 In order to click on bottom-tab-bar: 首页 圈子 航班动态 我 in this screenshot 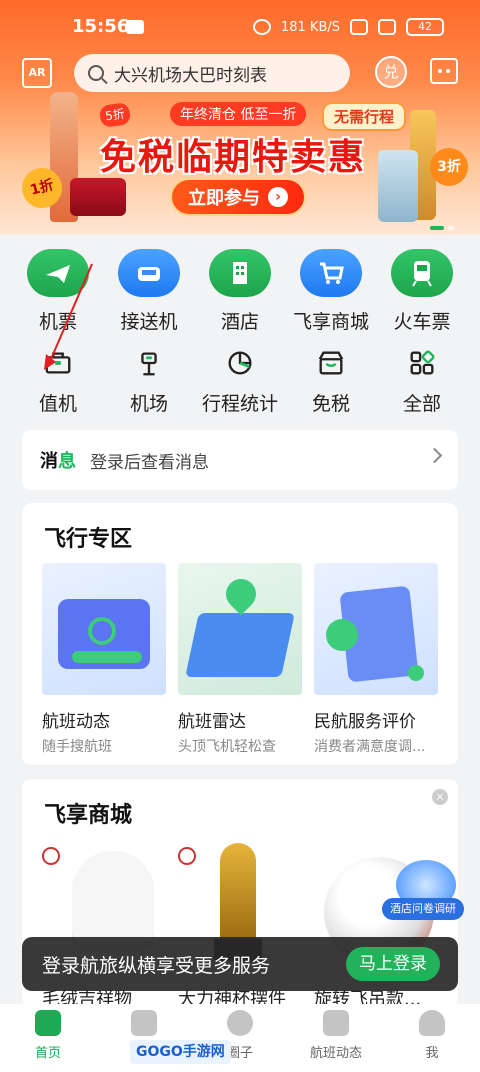, I will do `click(240, 1038)`.